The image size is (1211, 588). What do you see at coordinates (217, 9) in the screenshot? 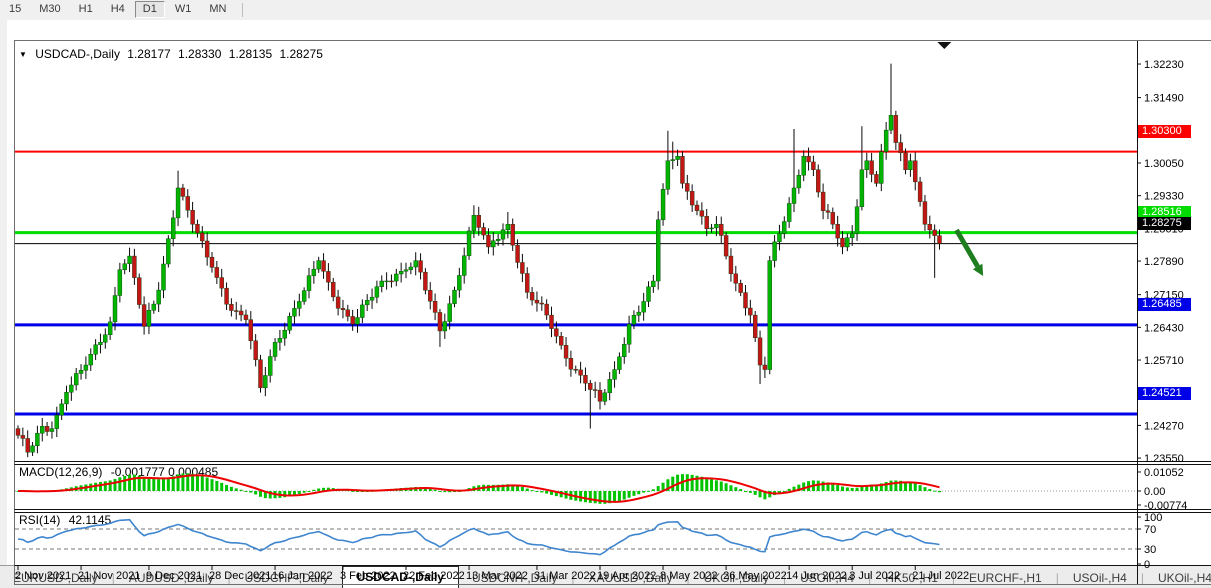
I see `timeframe-button-mn: MN` at bounding box center [217, 9].